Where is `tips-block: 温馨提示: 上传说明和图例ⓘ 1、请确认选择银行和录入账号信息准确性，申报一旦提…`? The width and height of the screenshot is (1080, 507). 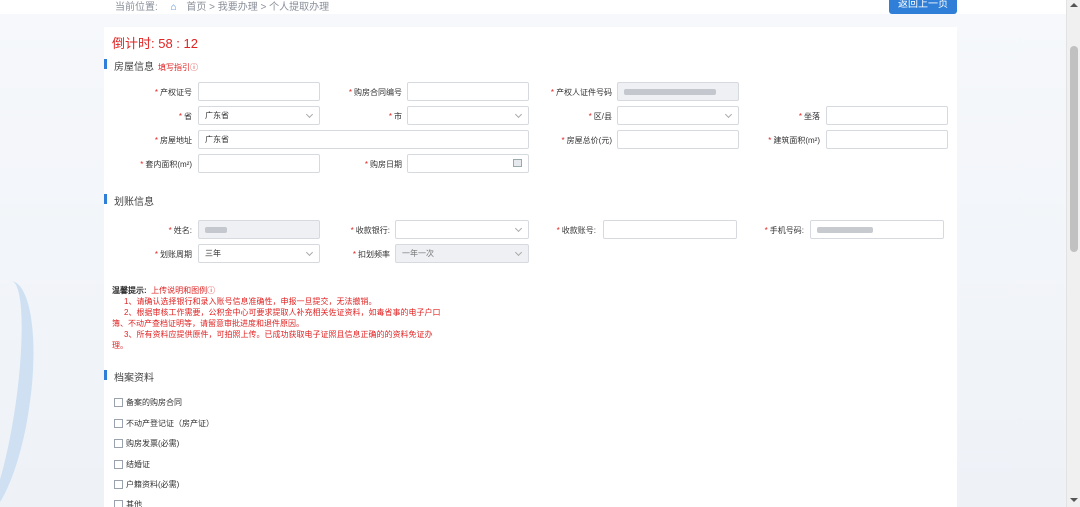
tips-block: 温馨提示: 上传说明和图例ⓘ 1、请确认选择银行和录入账号信息准确性，申报一旦提… is located at coordinates (279, 318).